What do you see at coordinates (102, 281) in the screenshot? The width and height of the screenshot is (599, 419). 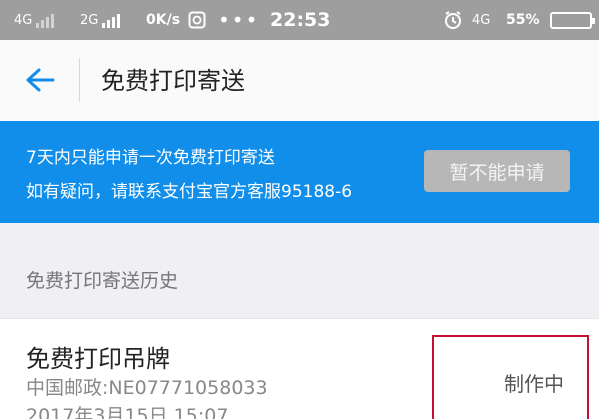 I see `history-section-label: 免费打印寄送历史` at bounding box center [102, 281].